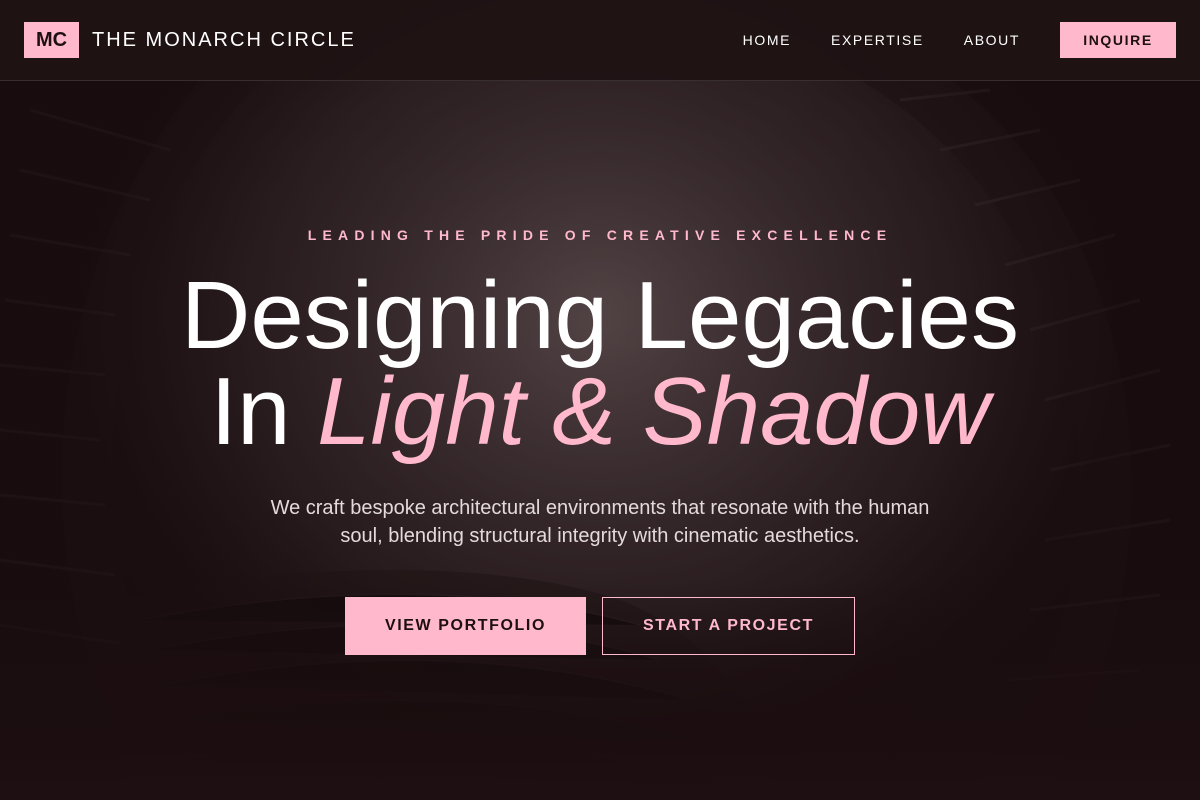 The height and width of the screenshot is (800, 1200). What do you see at coordinates (728, 626) in the screenshot?
I see `start-project-button: START A PROJECT` at bounding box center [728, 626].